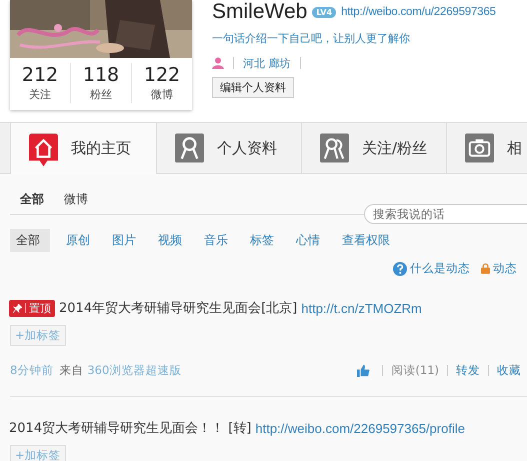 Image resolution: width=527 pixels, height=461 pixels. What do you see at coordinates (170, 240) in the screenshot?
I see `filter-tab: 视频` at bounding box center [170, 240].